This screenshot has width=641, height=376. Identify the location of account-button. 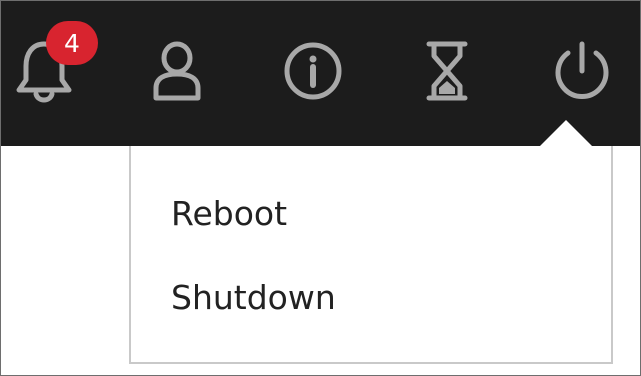
(177, 71).